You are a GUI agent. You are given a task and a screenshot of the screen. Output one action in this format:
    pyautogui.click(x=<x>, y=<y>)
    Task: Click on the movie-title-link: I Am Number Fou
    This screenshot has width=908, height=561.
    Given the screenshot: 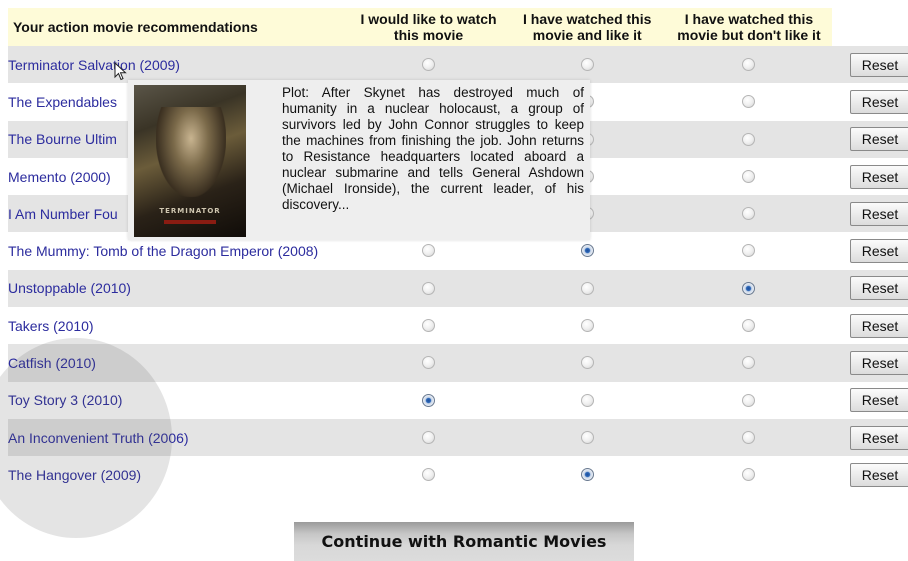 What is the action you would take?
    pyautogui.click(x=63, y=214)
    